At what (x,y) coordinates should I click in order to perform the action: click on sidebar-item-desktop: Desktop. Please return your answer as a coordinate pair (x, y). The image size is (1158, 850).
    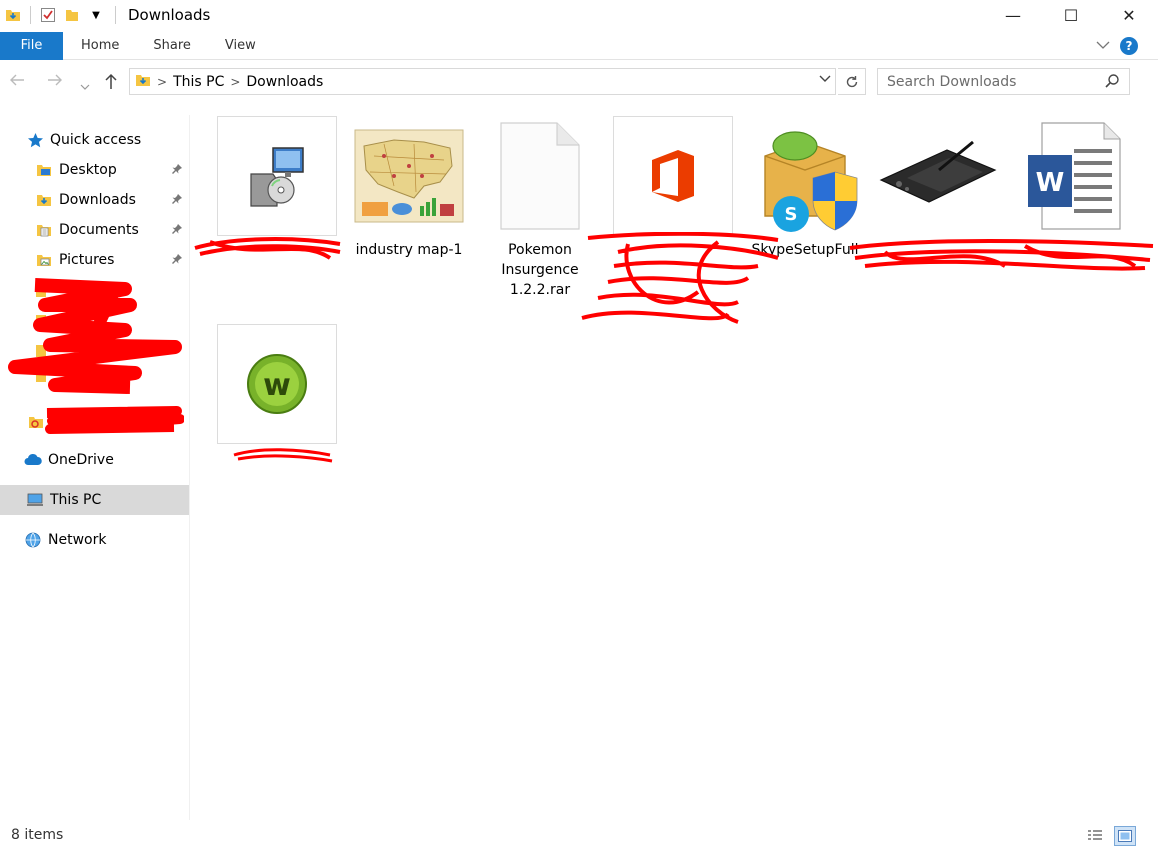
    Looking at the image, I should click on (94, 170).